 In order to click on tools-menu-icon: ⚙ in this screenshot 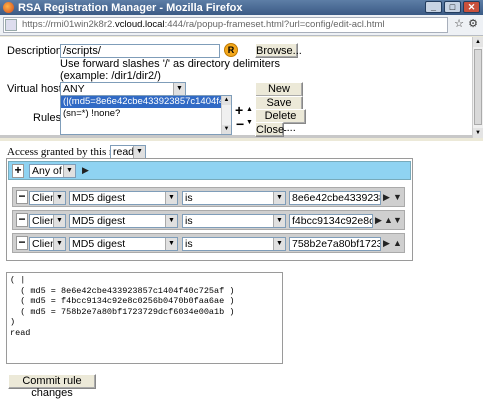, I will do `click(473, 24)`.